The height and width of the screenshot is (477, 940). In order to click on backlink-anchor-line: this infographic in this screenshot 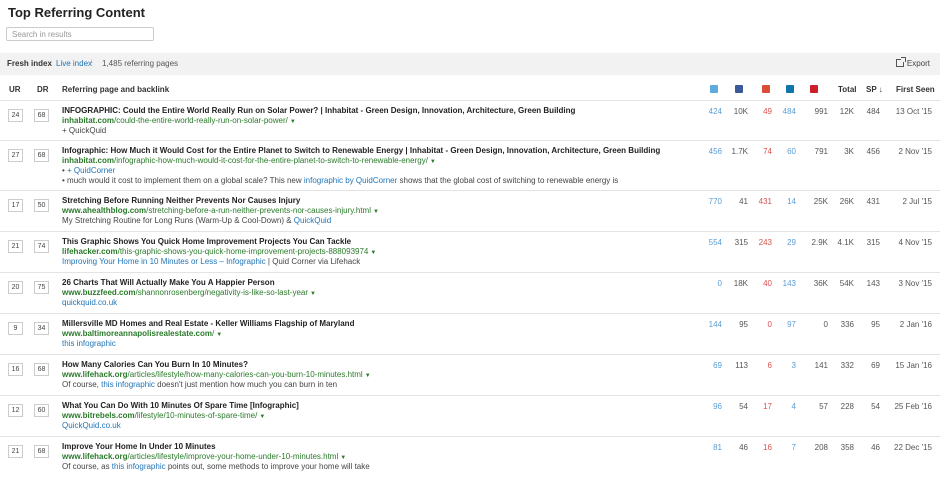, I will do `click(89, 343)`.